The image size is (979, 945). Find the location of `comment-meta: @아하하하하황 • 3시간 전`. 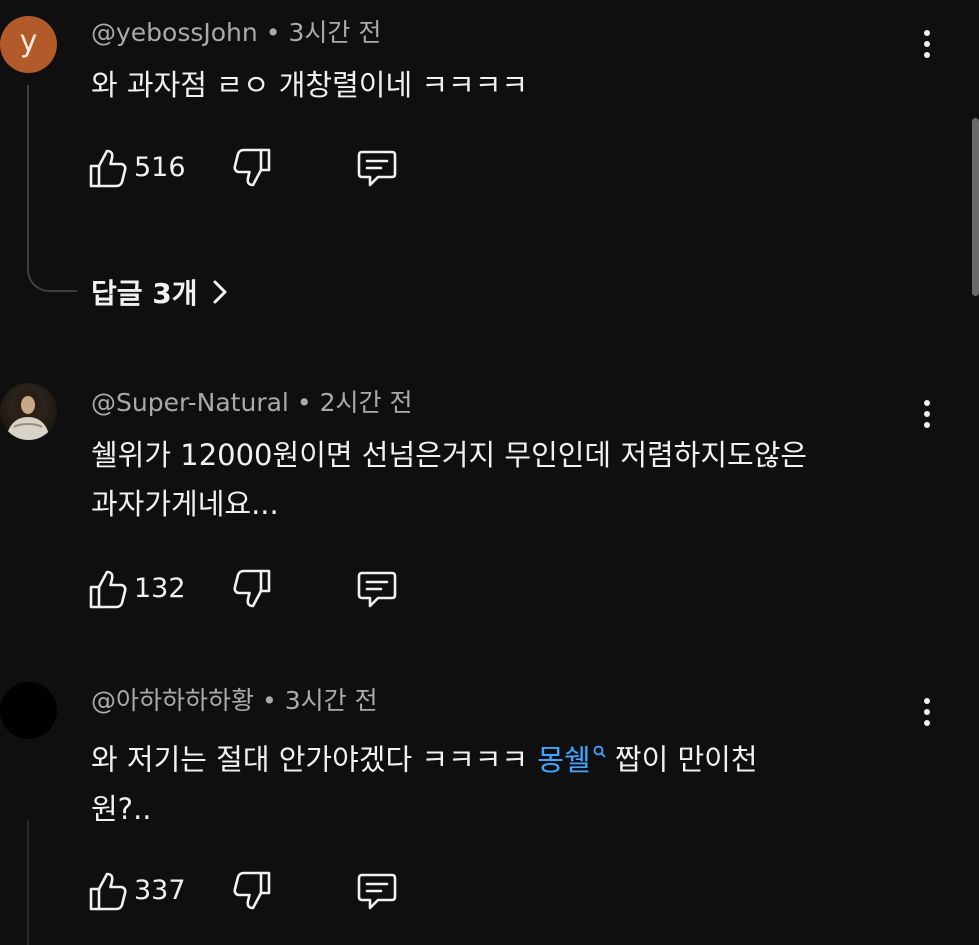

comment-meta: @아하하하하황 • 3시간 전 is located at coordinates (234, 701).